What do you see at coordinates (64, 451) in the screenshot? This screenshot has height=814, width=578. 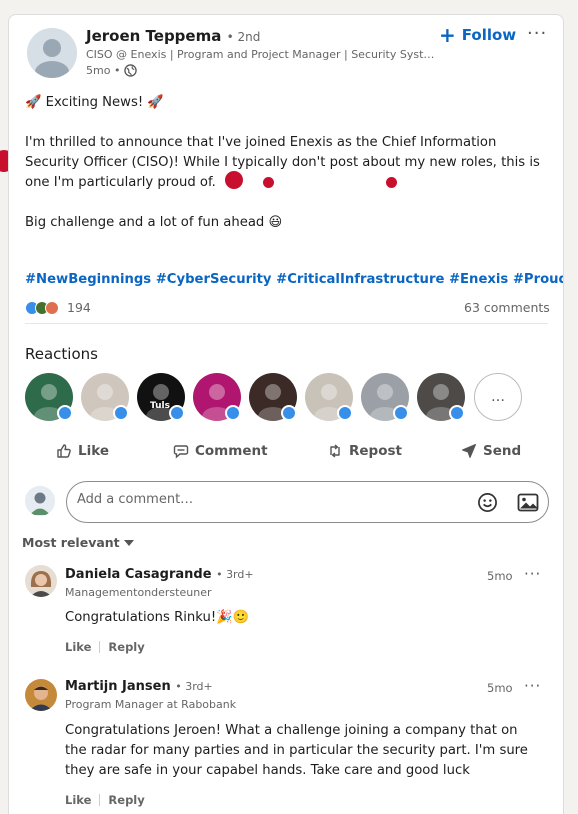 I see `thumbs-up-icon` at bounding box center [64, 451].